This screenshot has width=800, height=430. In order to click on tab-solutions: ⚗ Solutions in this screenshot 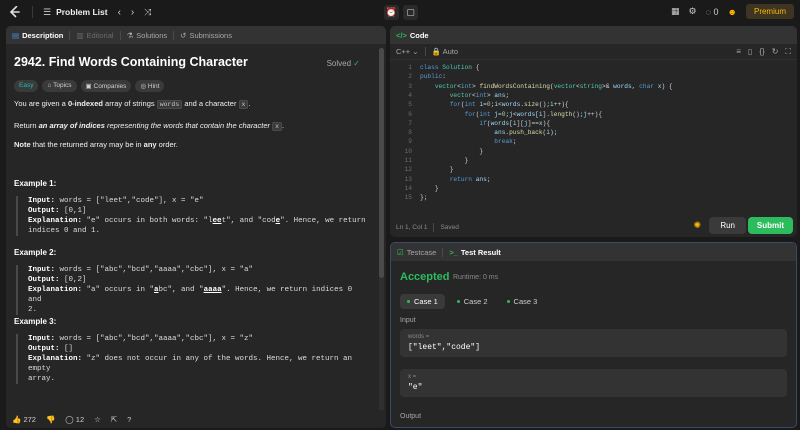, I will do `click(147, 35)`.